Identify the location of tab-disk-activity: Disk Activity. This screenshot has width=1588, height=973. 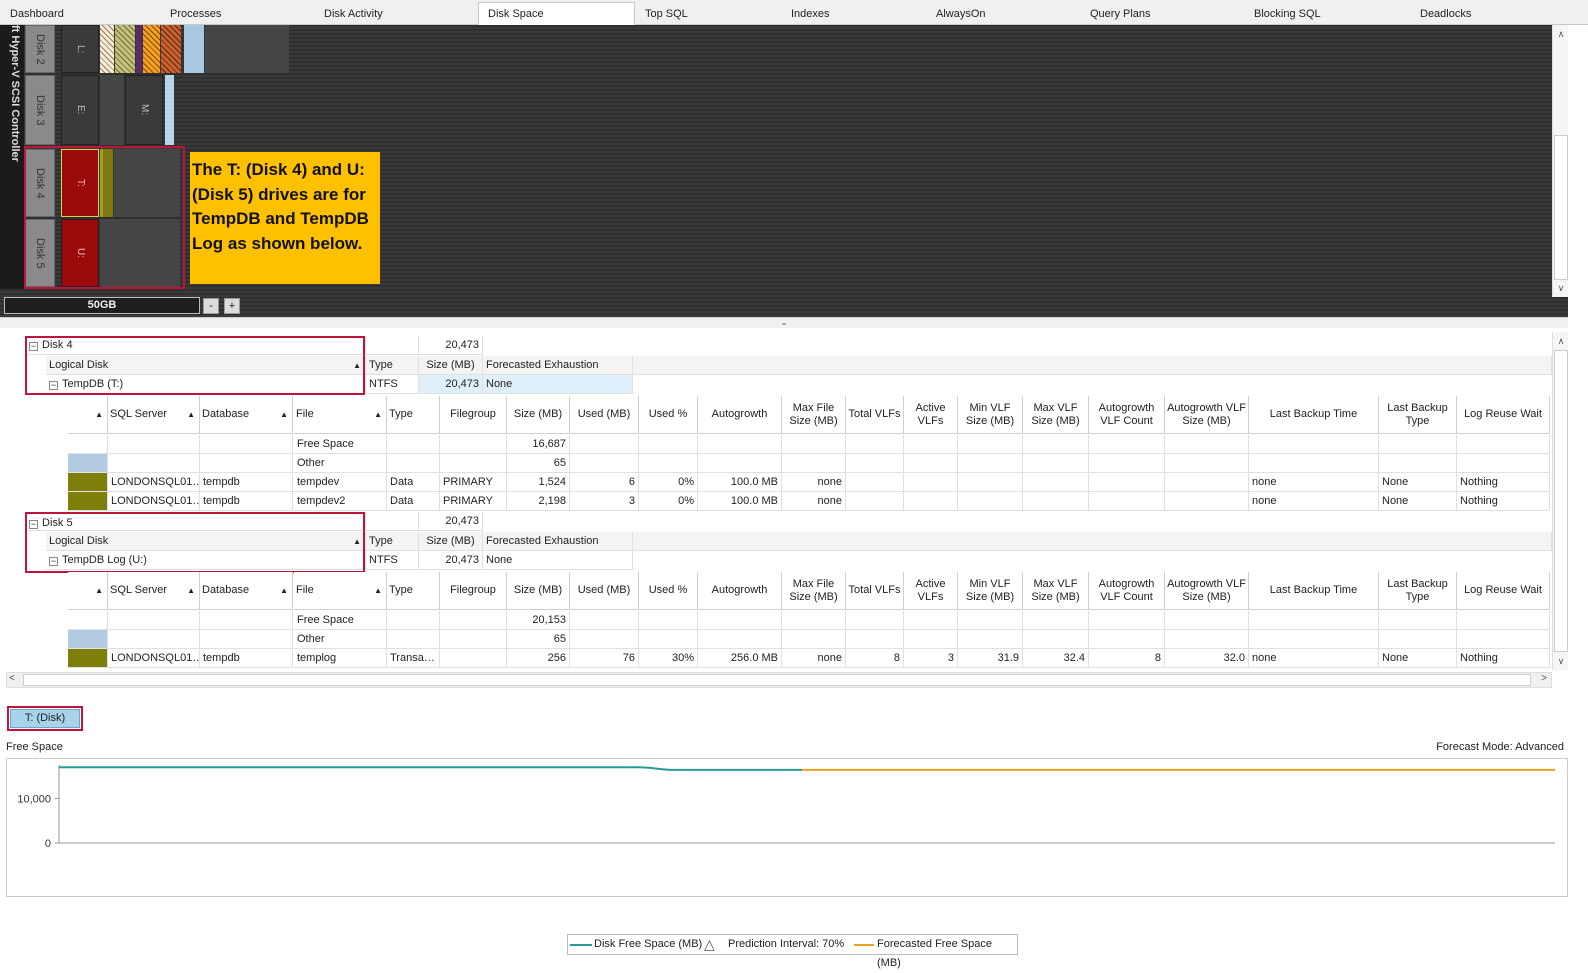
(353, 14).